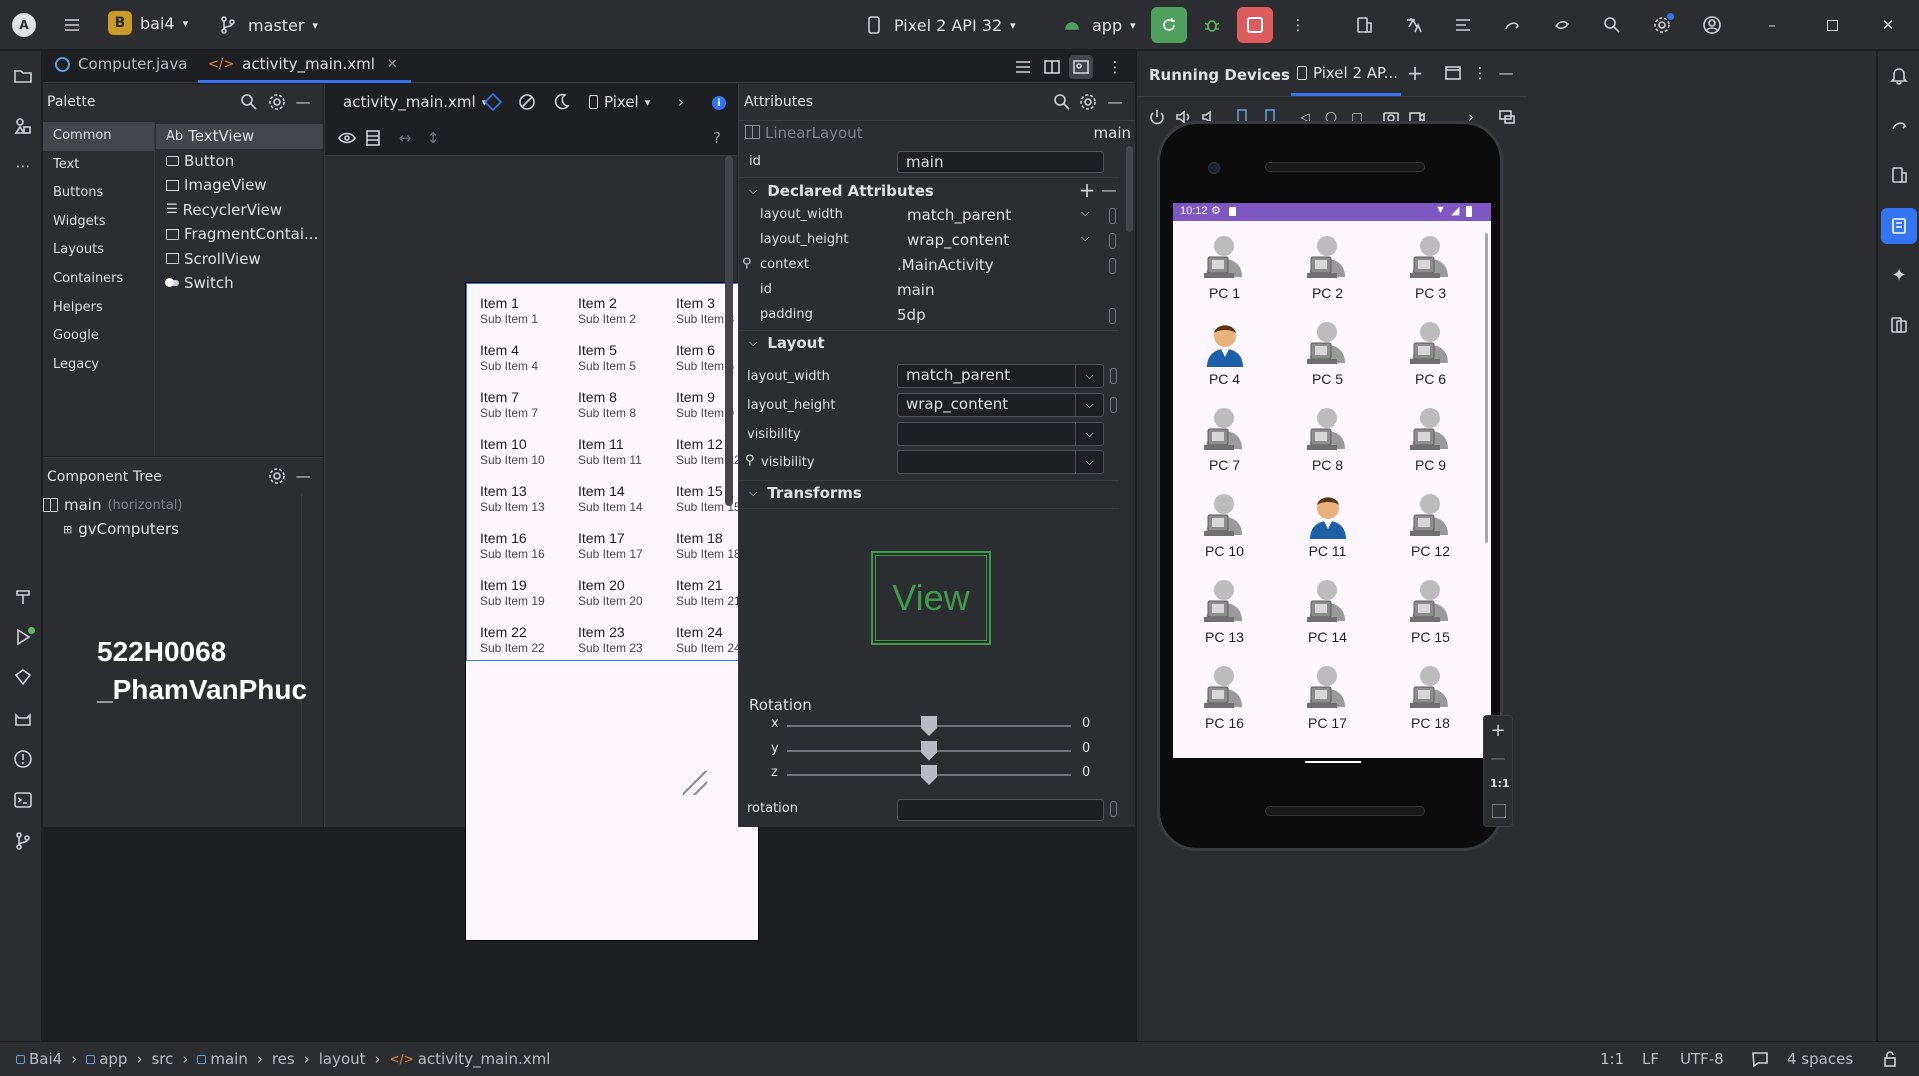 The height and width of the screenshot is (1076, 1919). What do you see at coordinates (112, 505) in the screenshot?
I see `tree-node-main: main (horizontal)` at bounding box center [112, 505].